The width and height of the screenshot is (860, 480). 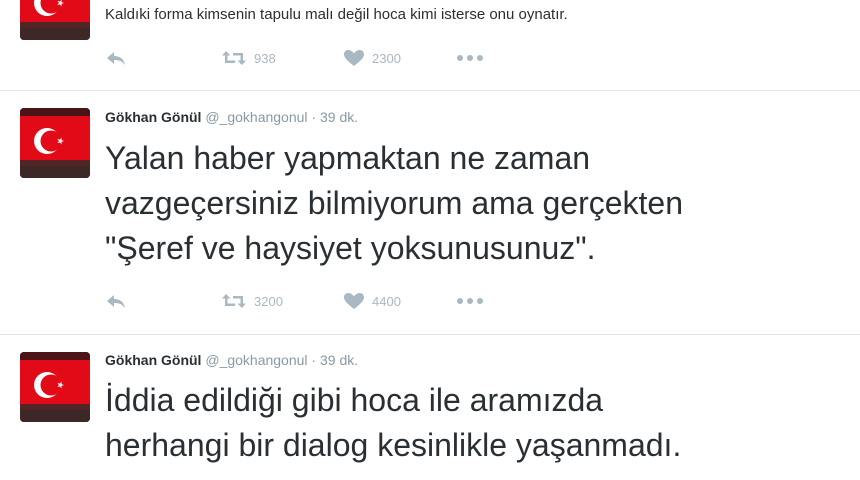 What do you see at coordinates (265, 58) in the screenshot?
I see `retweet-count: 938` at bounding box center [265, 58].